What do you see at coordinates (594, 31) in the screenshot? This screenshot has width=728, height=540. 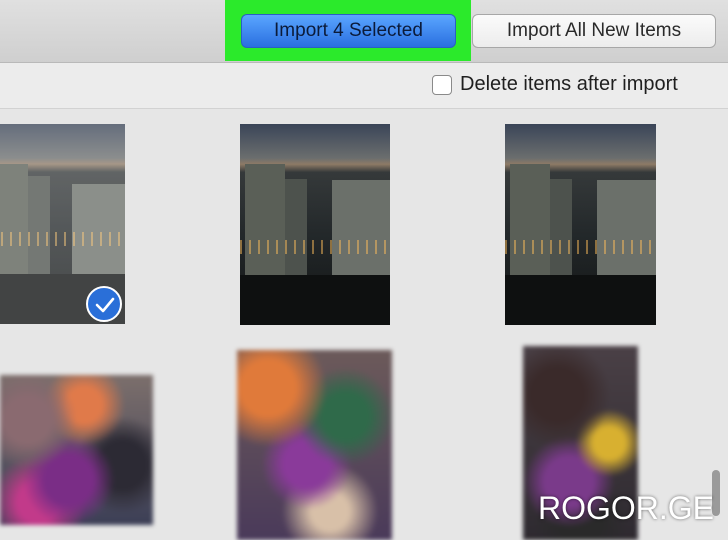 I see `import-all-new-items-button: Import All New Items` at bounding box center [594, 31].